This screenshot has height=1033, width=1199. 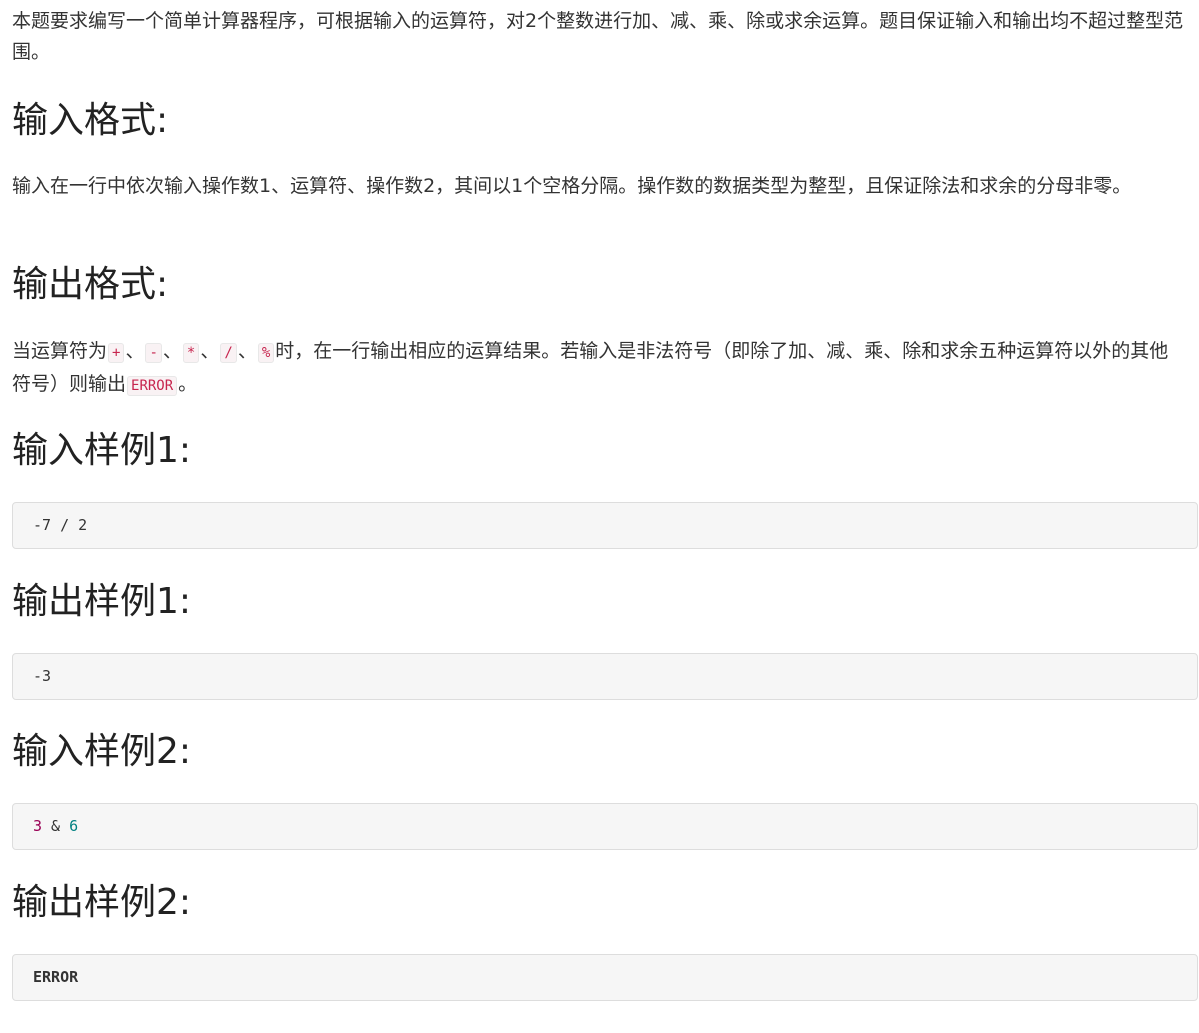 I want to click on error-code-inline: ERROR, so click(x=152, y=386).